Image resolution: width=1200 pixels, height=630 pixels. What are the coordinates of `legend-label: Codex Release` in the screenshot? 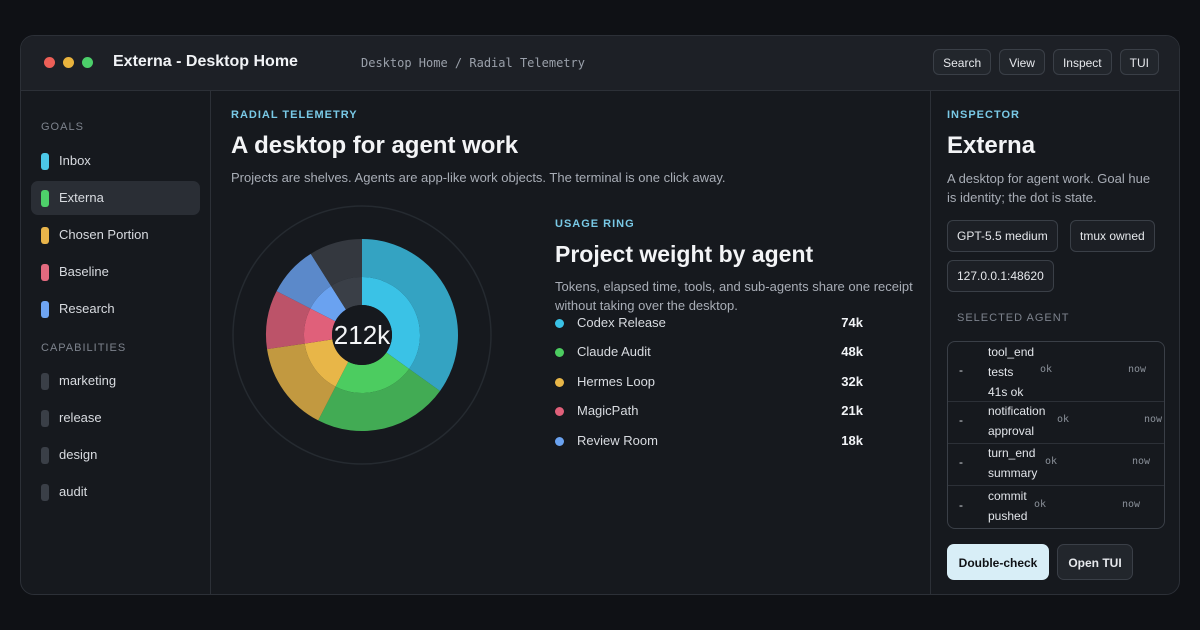 It's located at (621, 322).